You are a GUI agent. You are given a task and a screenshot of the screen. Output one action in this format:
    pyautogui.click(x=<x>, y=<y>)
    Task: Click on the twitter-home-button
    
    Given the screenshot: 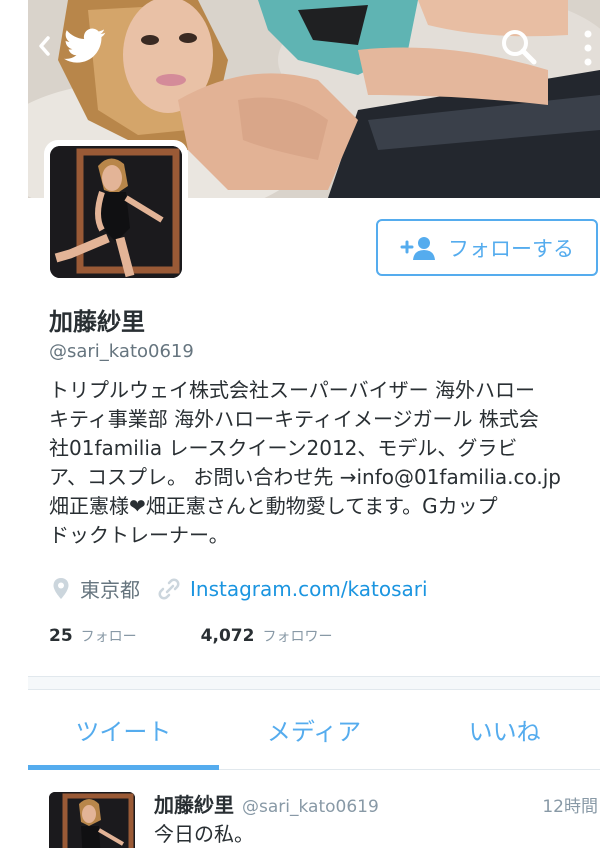 What is the action you would take?
    pyautogui.click(x=85, y=46)
    